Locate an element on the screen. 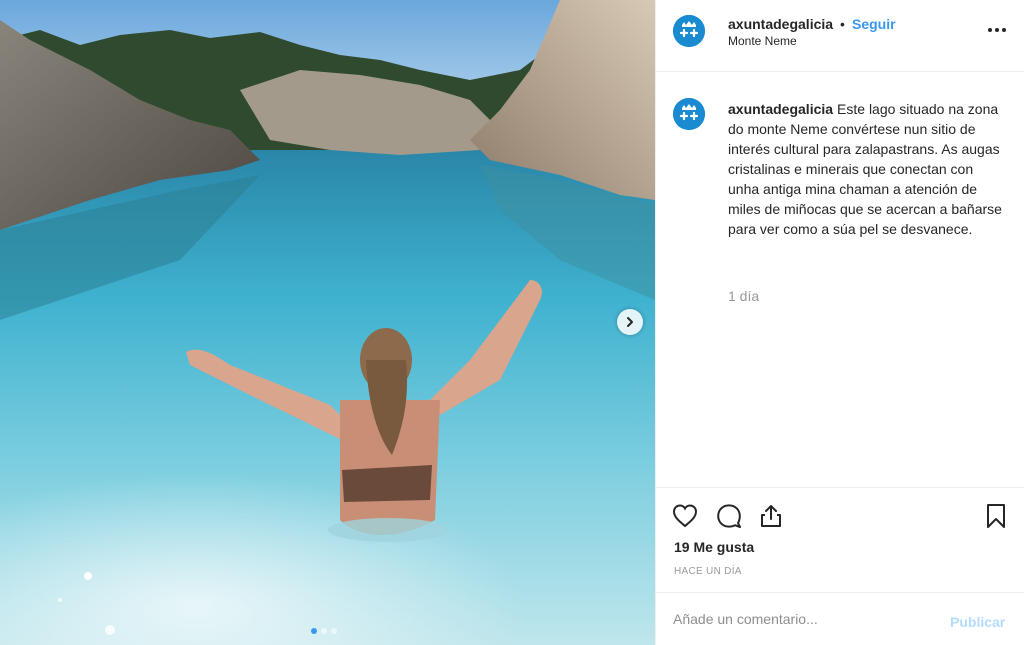  share-icon is located at coordinates (771, 516).